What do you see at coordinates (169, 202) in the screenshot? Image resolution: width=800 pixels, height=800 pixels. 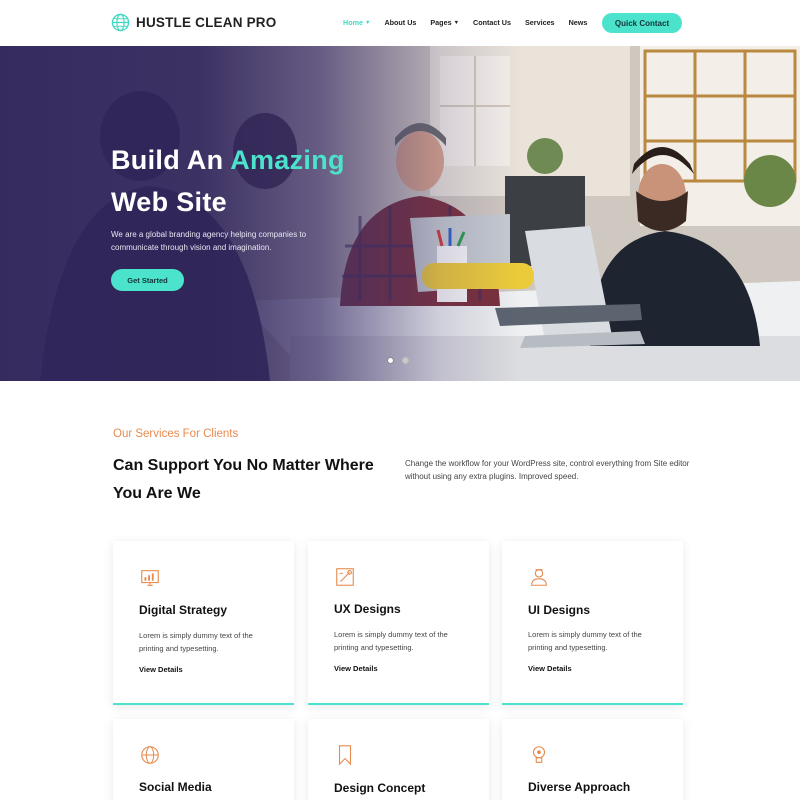 I see `hero-title-line2: Web Site` at bounding box center [169, 202].